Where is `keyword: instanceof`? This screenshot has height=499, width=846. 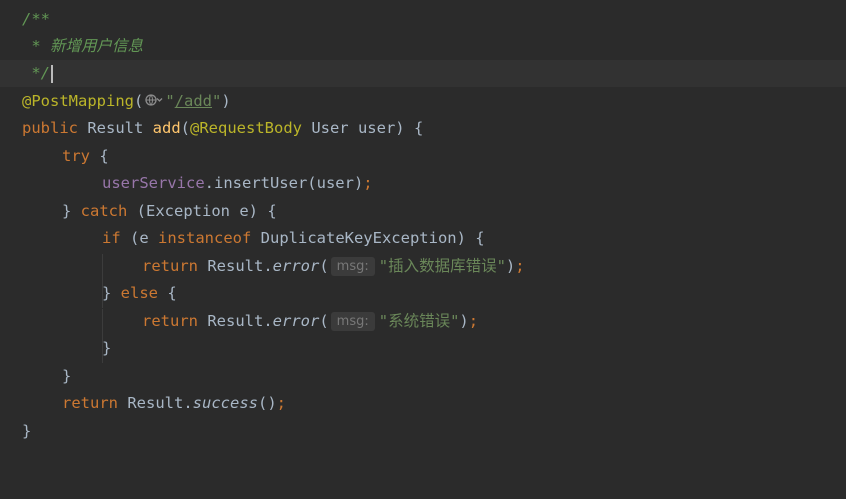 keyword: instanceof is located at coordinates (205, 238).